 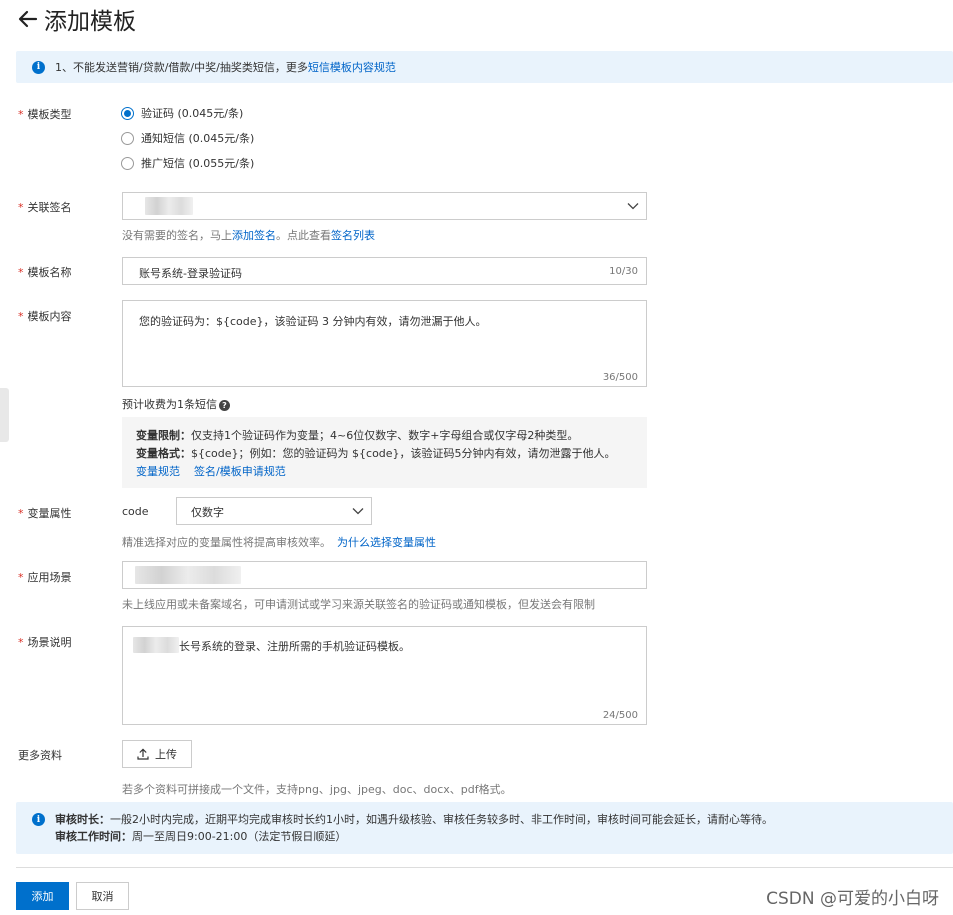 What do you see at coordinates (353, 235) in the screenshot?
I see `signature-list-link: 签名列表` at bounding box center [353, 235].